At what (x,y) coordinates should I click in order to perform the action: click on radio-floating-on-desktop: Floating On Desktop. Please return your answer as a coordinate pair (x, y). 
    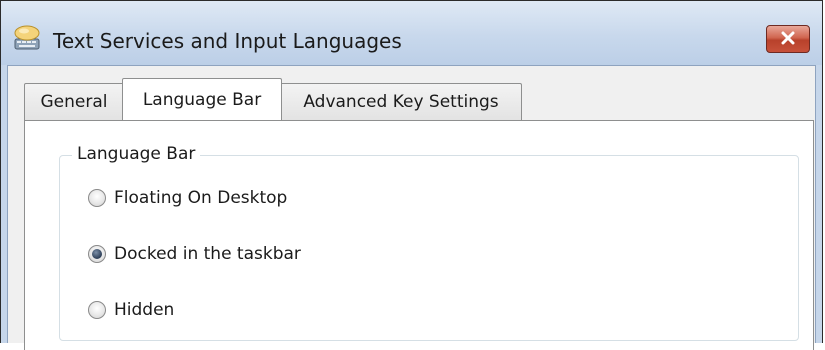
    Looking at the image, I should click on (187, 198).